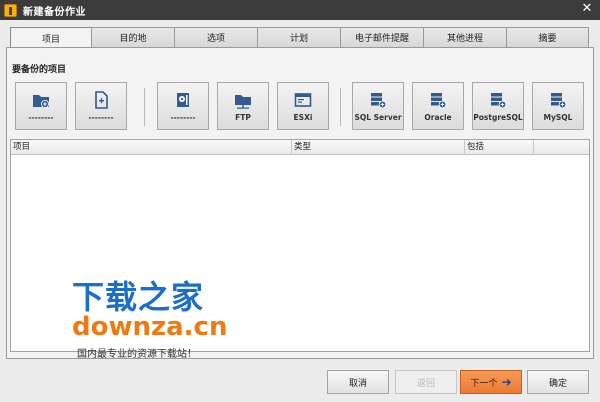 The image size is (600, 402). I want to click on list-header: 项目 类型 包括, so click(300, 147).